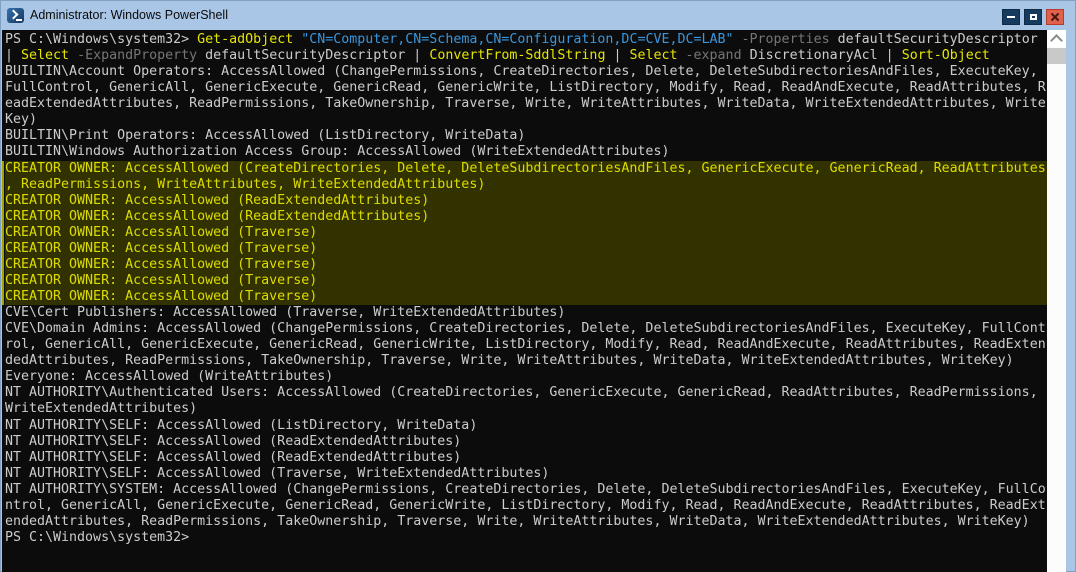 This screenshot has width=1076, height=572. What do you see at coordinates (129, 15) in the screenshot?
I see `window-title: Administrator: Windows PowerShell` at bounding box center [129, 15].